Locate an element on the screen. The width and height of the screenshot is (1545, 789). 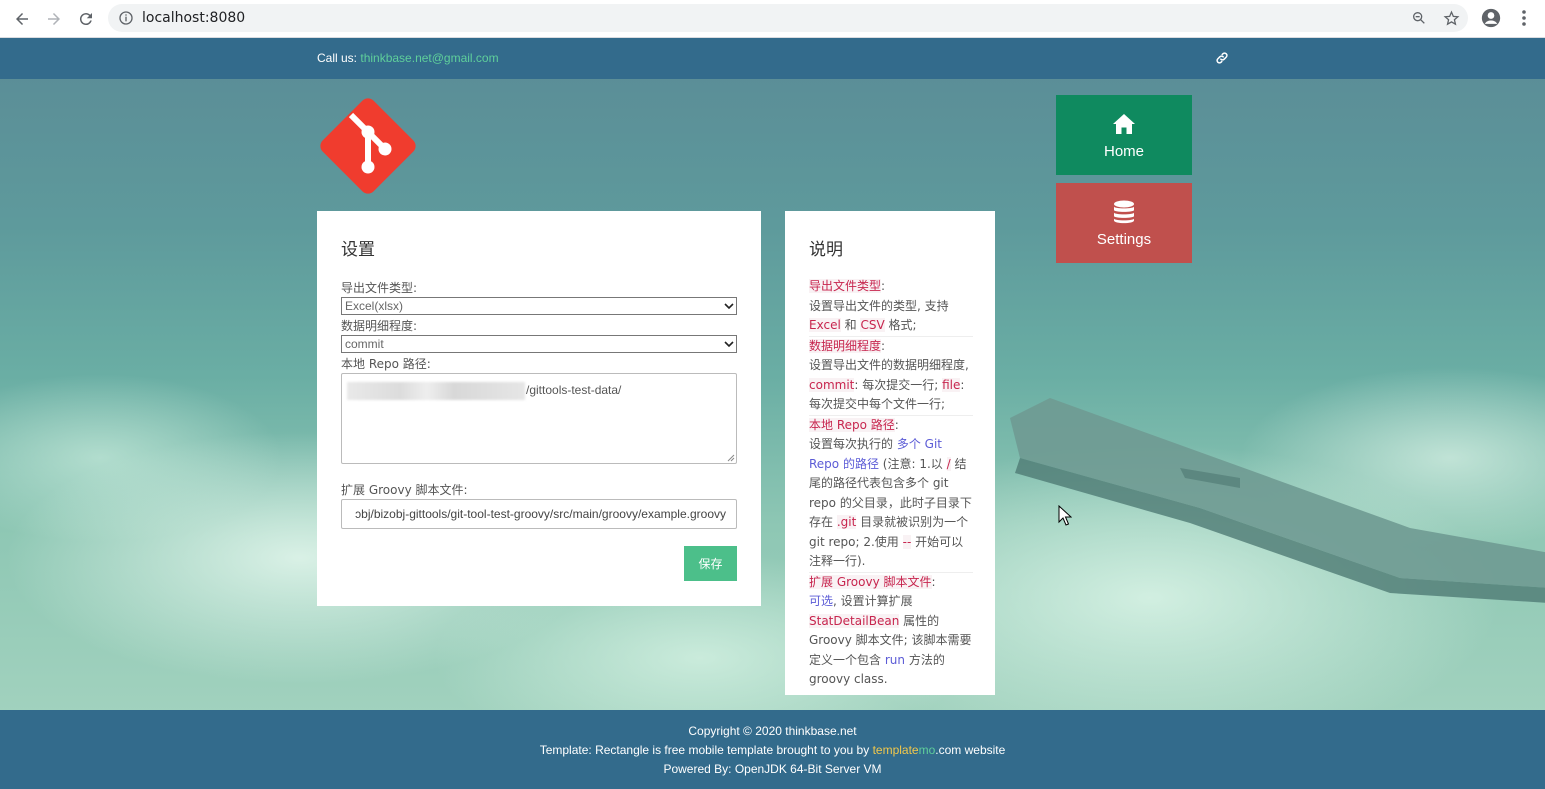
git-logo is located at coordinates (368, 146).